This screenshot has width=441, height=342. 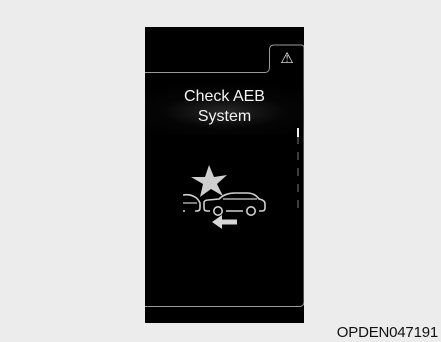 What do you see at coordinates (224, 222) in the screenshot?
I see `braking-arrow-icon` at bounding box center [224, 222].